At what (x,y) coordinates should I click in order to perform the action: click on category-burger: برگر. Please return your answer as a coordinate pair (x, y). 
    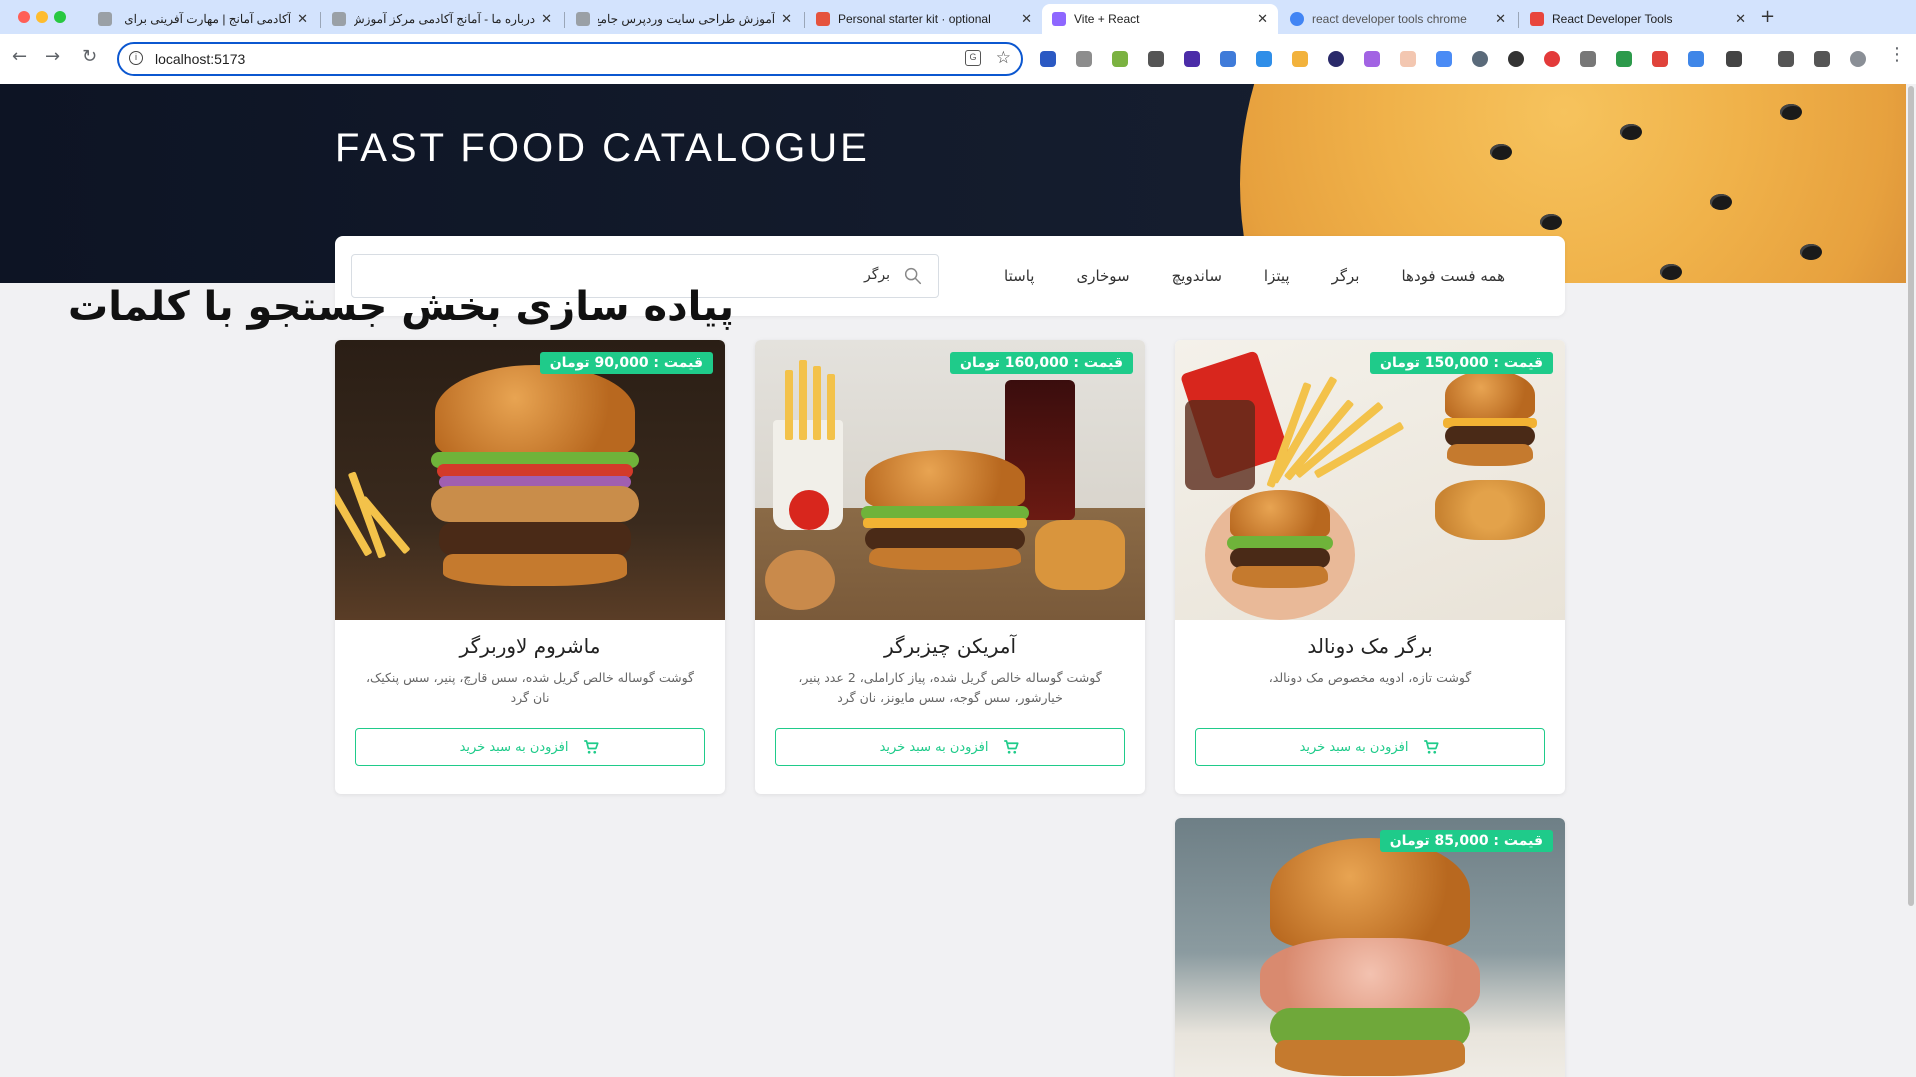
    Looking at the image, I should click on (1346, 276).